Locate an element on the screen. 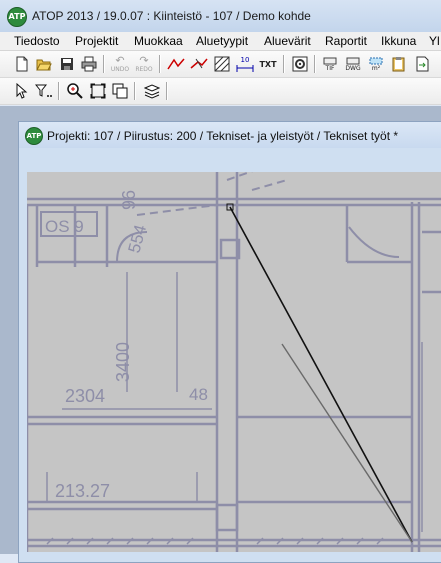 The image size is (441, 563). settings-button is located at coordinates (300, 64).